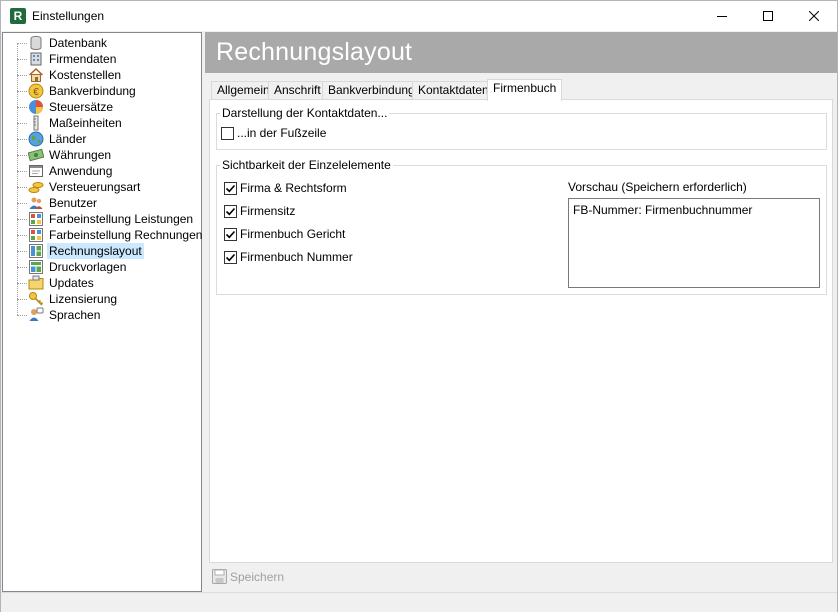  What do you see at coordinates (525, 90) in the screenshot?
I see `tab-firmenbuch: Firmenbuch` at bounding box center [525, 90].